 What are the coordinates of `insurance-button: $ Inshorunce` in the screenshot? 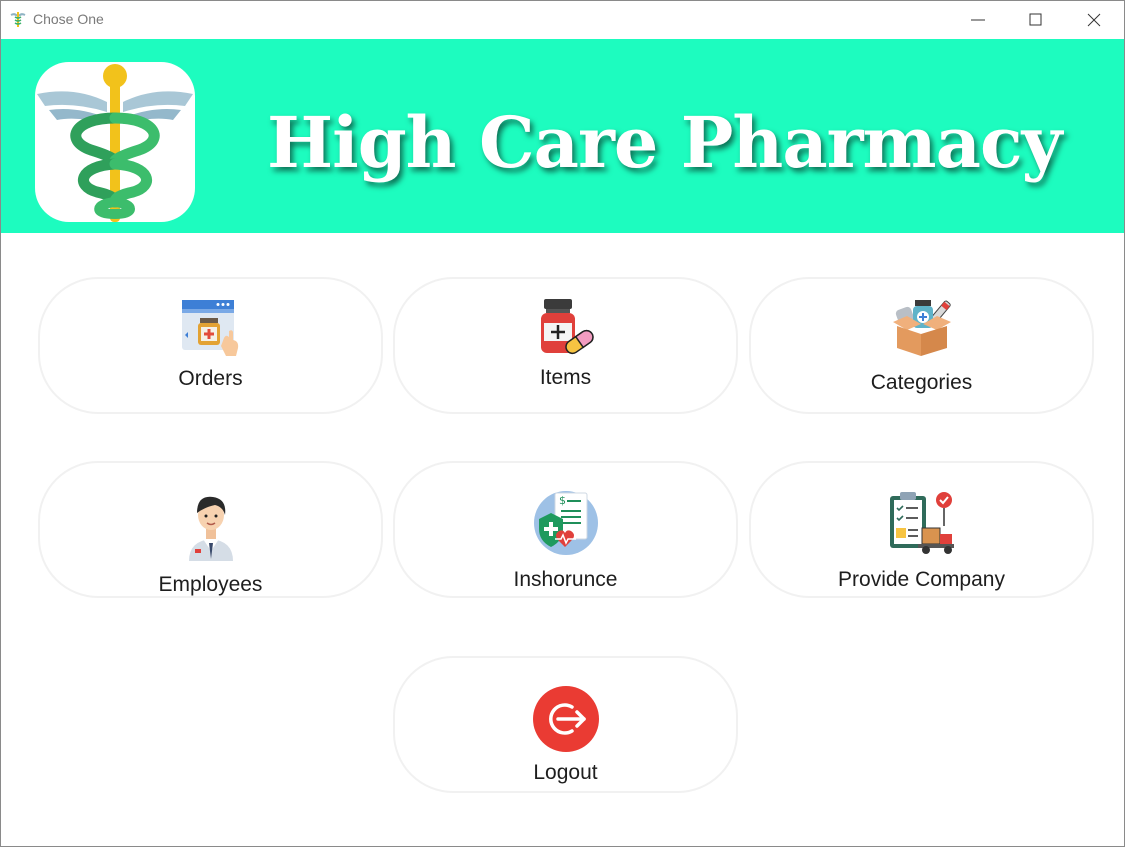 It's located at (565, 529).